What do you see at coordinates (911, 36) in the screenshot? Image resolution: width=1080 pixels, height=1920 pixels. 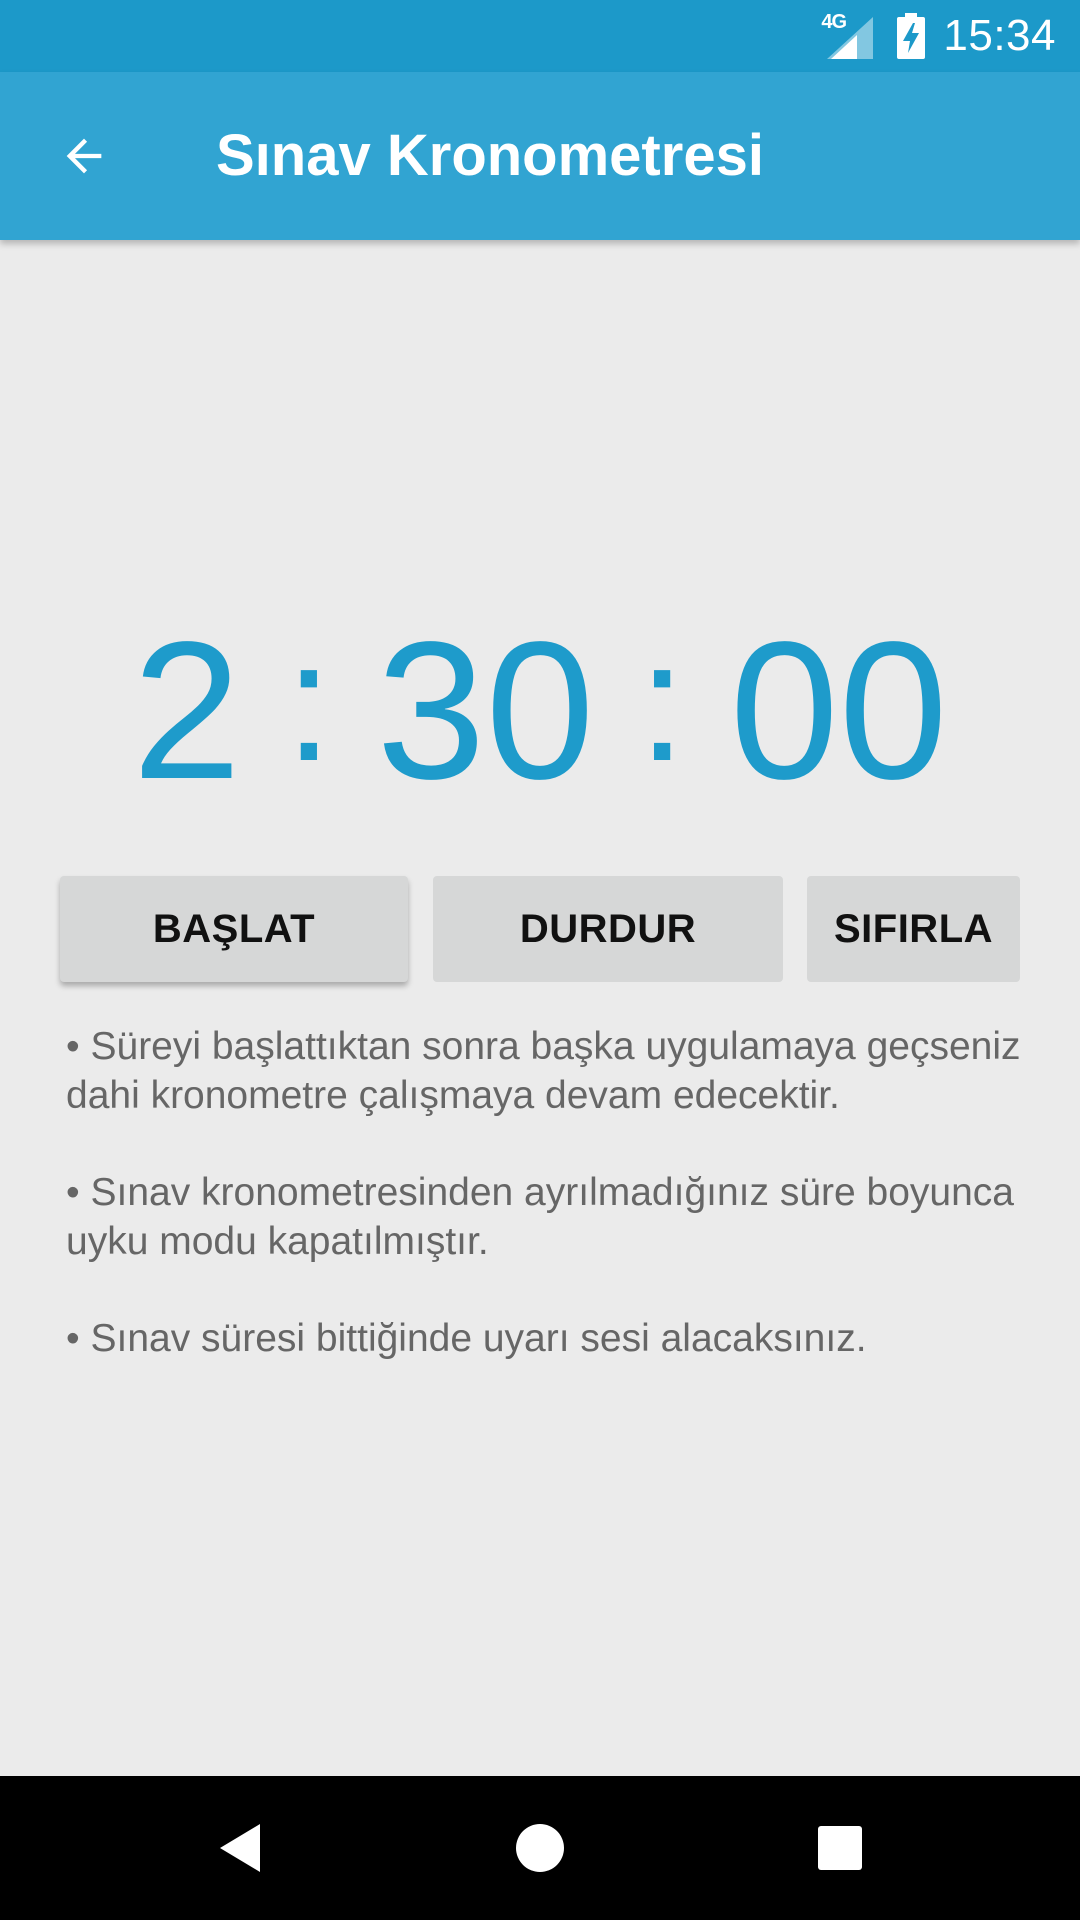 I see `battery-charging-icon` at bounding box center [911, 36].